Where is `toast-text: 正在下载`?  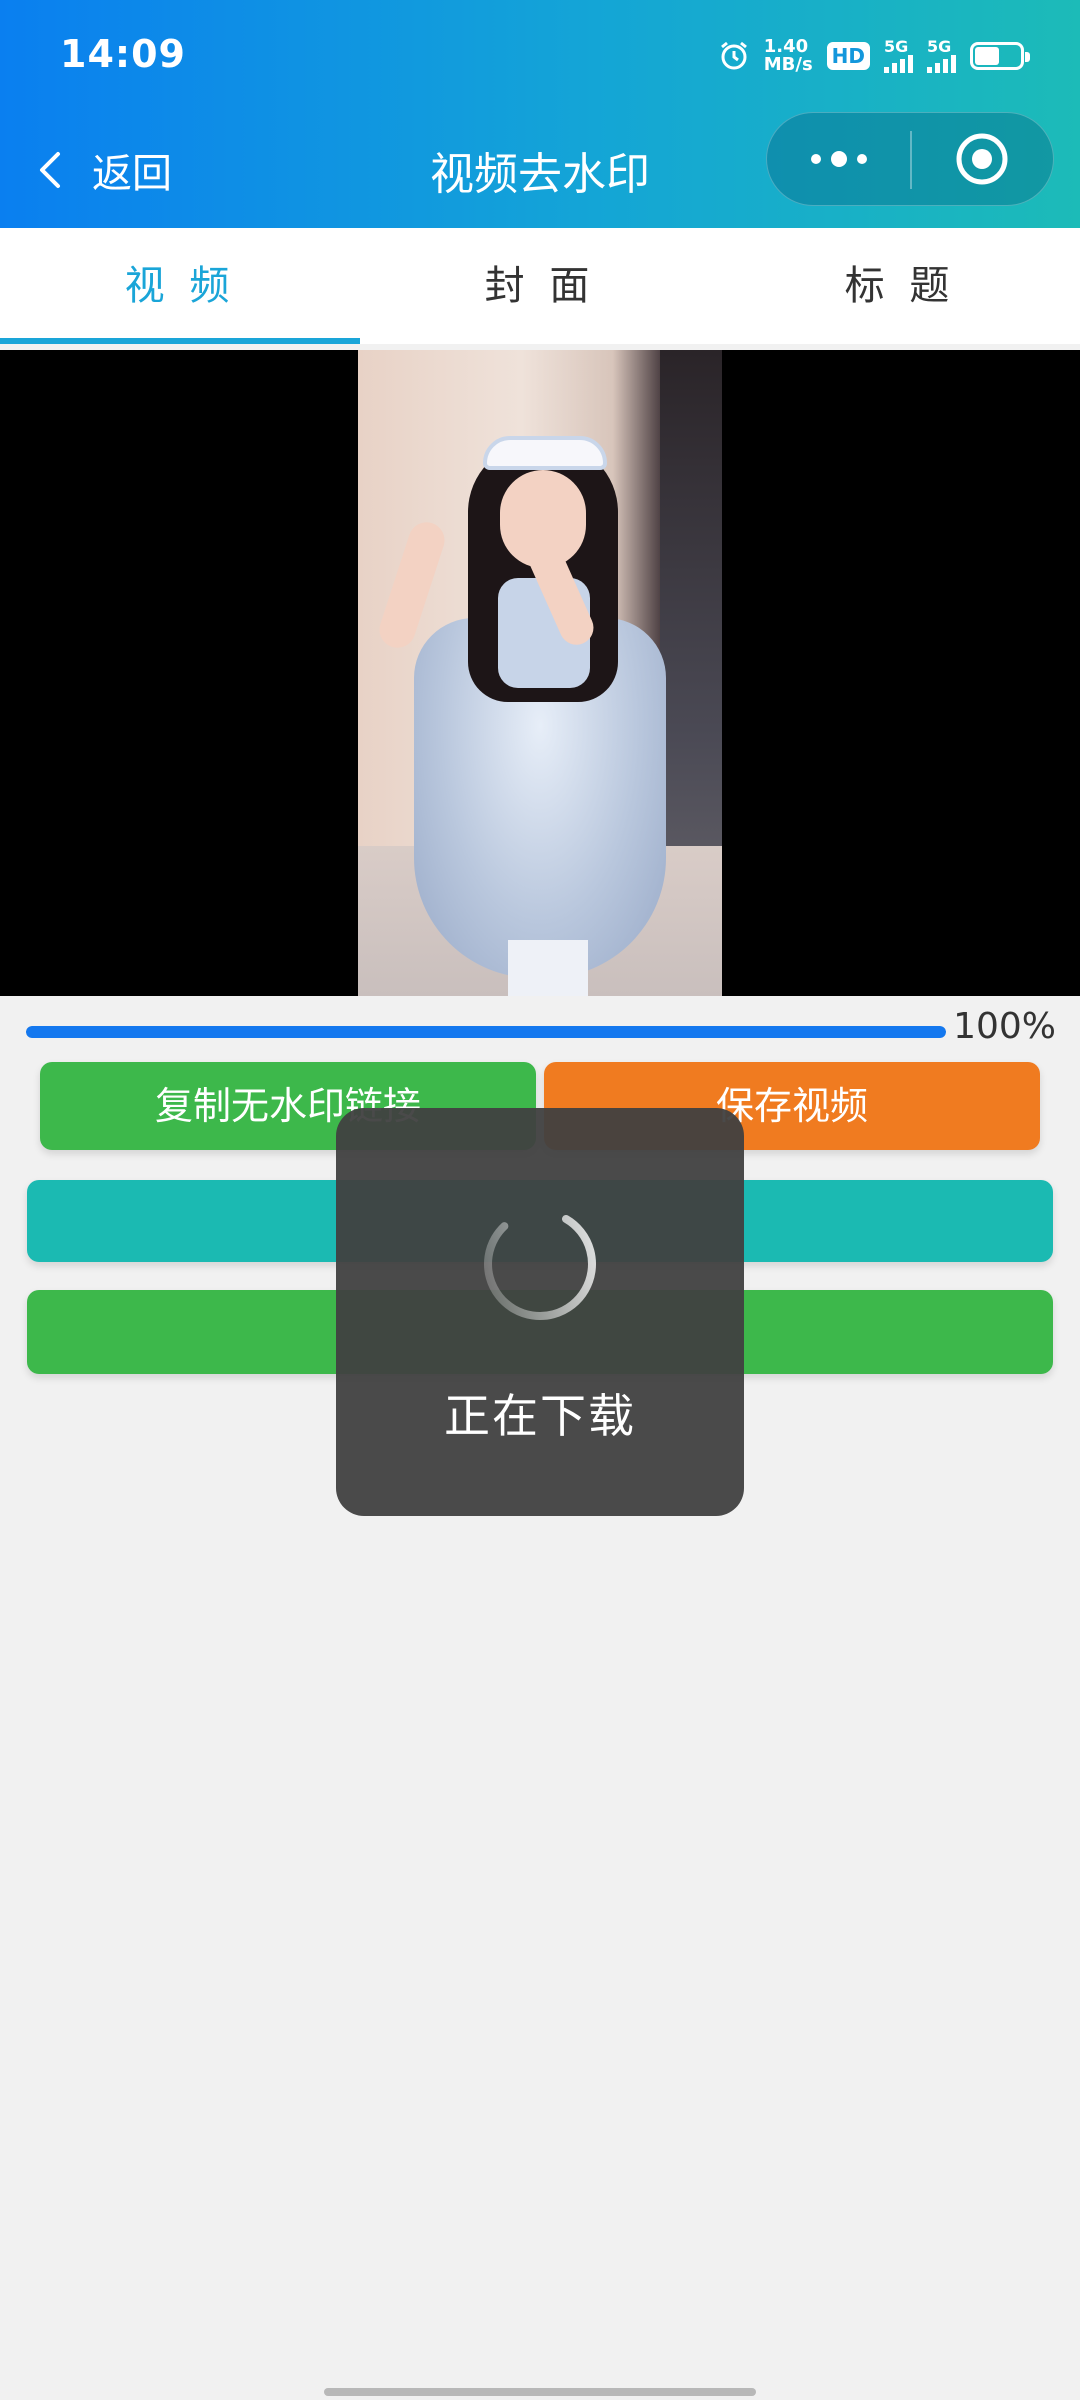 toast-text: 正在下载 is located at coordinates (540, 1416).